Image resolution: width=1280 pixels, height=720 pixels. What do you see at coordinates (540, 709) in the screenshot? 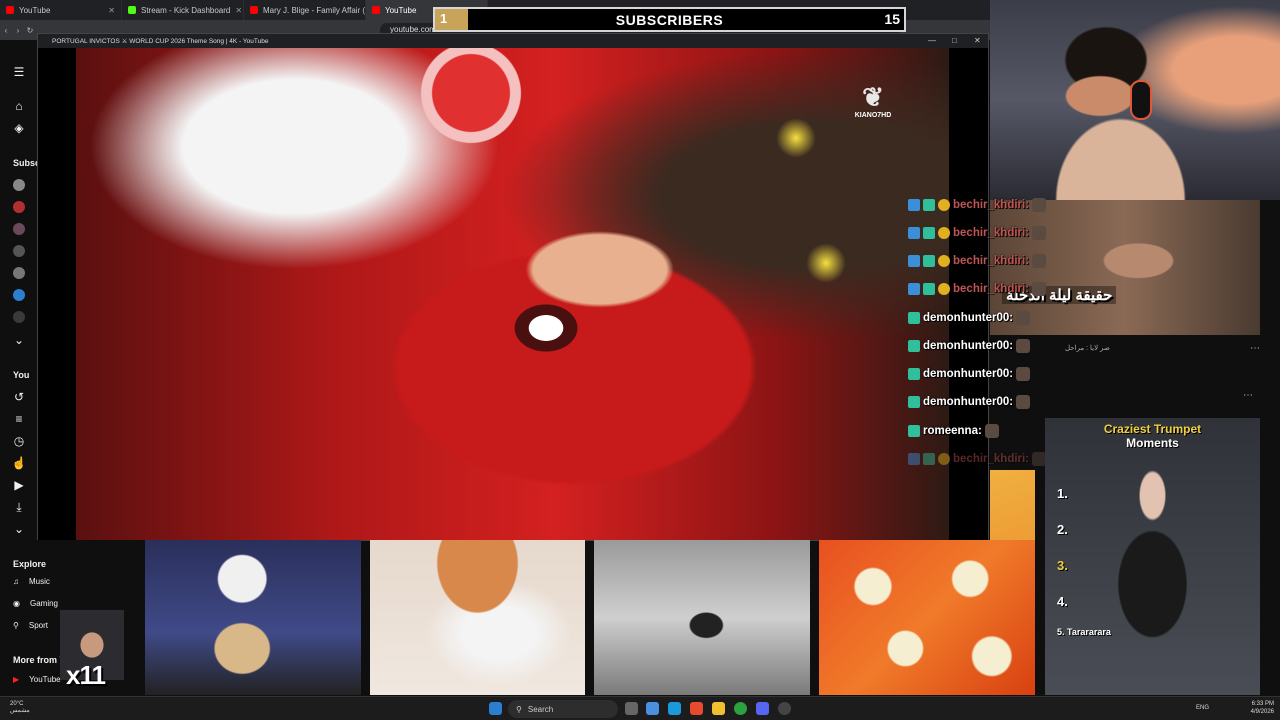
I see `search-label: Search` at bounding box center [540, 709].